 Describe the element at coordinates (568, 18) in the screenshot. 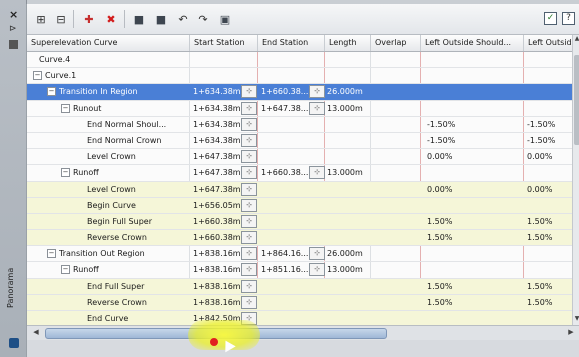

I see `help-icon: ?` at that location.